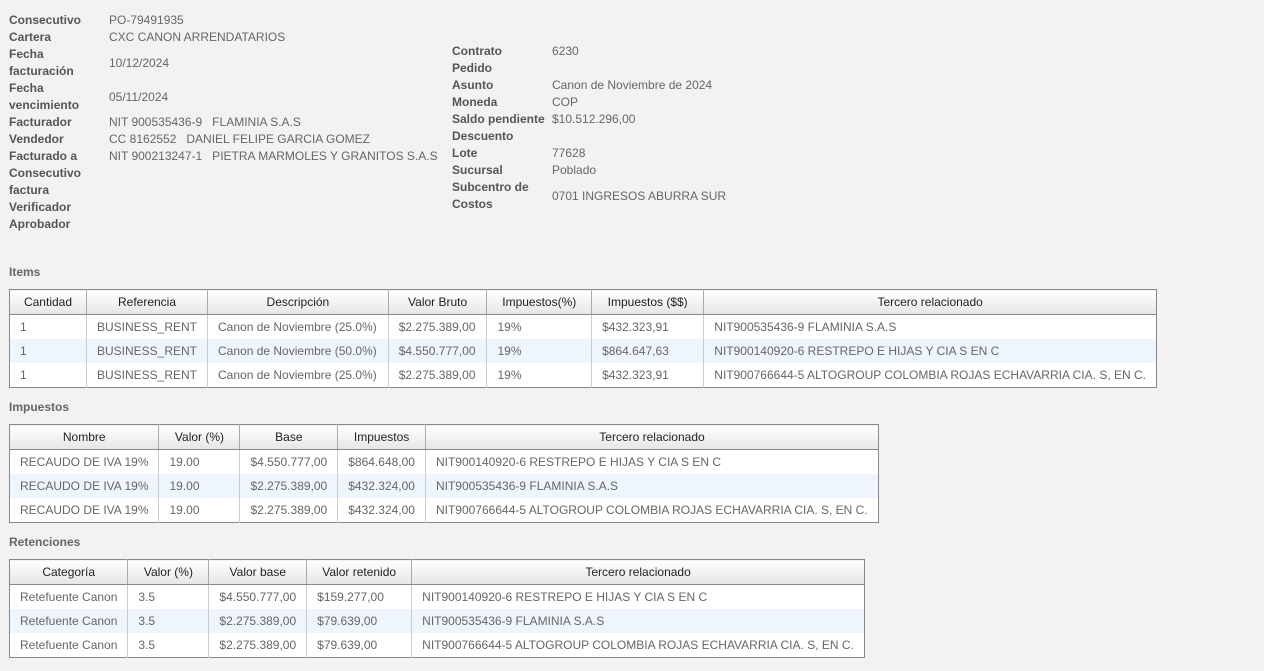  What do you see at coordinates (39, 407) in the screenshot?
I see `impuestos-section-title: Impuestos` at bounding box center [39, 407].